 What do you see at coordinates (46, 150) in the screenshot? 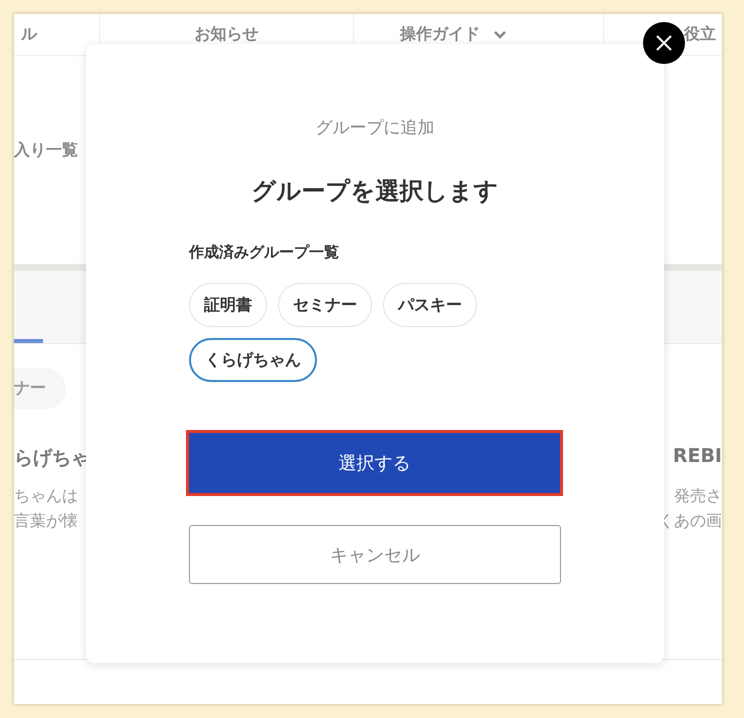
I see `section-heading: 入り一覧` at bounding box center [46, 150].